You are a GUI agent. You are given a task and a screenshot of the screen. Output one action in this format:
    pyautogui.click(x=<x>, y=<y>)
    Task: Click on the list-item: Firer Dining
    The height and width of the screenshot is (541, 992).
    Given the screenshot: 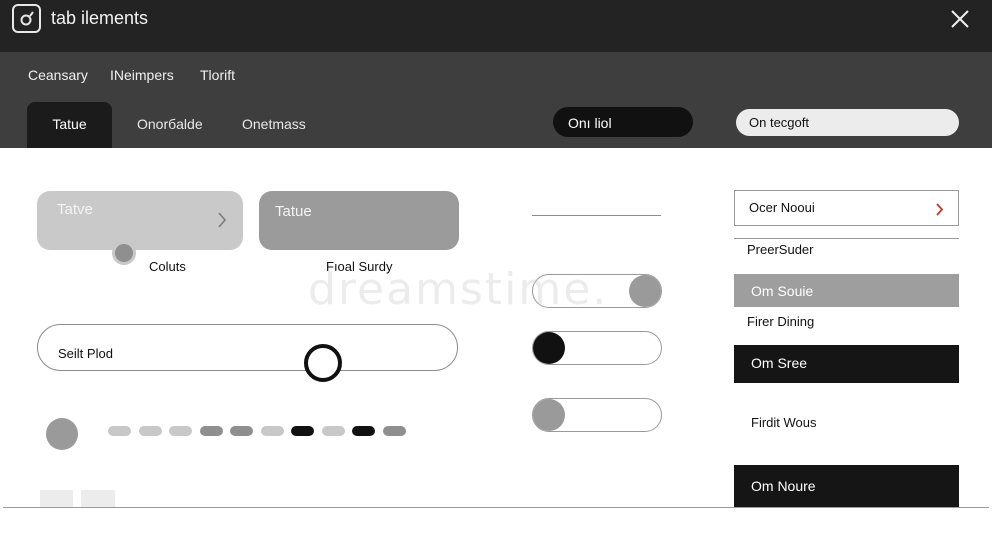 What is the action you would take?
    pyautogui.click(x=846, y=324)
    